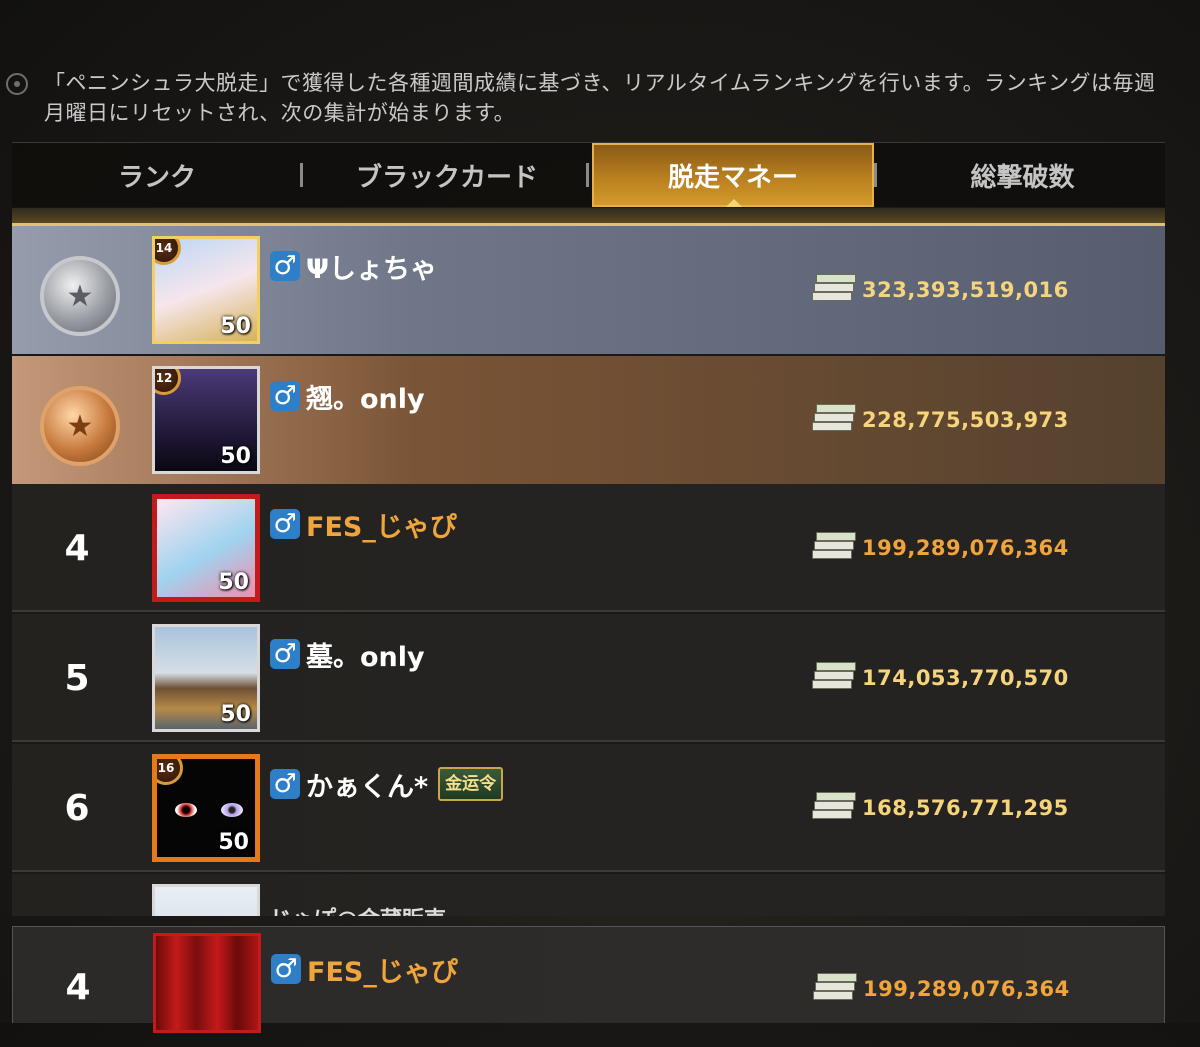  I want to click on vip-badge: 16, so click(170, 772).